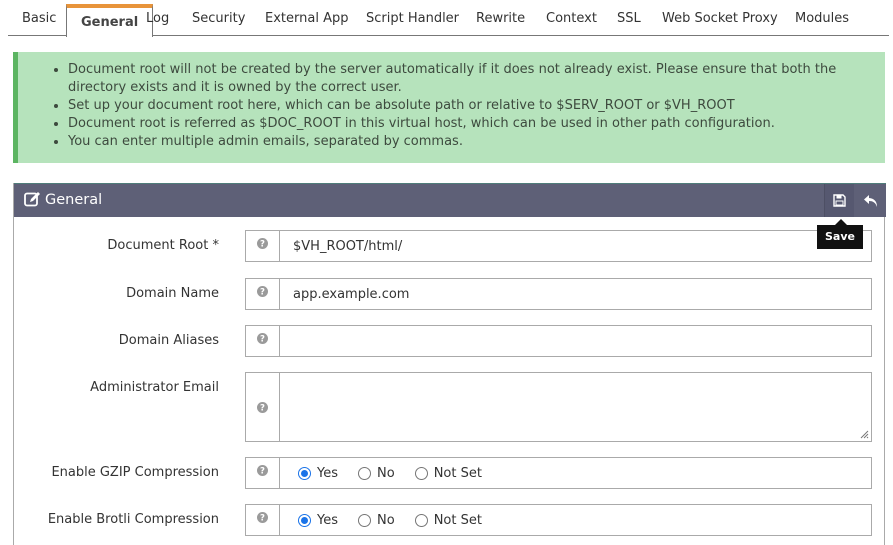 This screenshot has width=893, height=545. I want to click on tab-rewrite: Rewrite, so click(500, 20).